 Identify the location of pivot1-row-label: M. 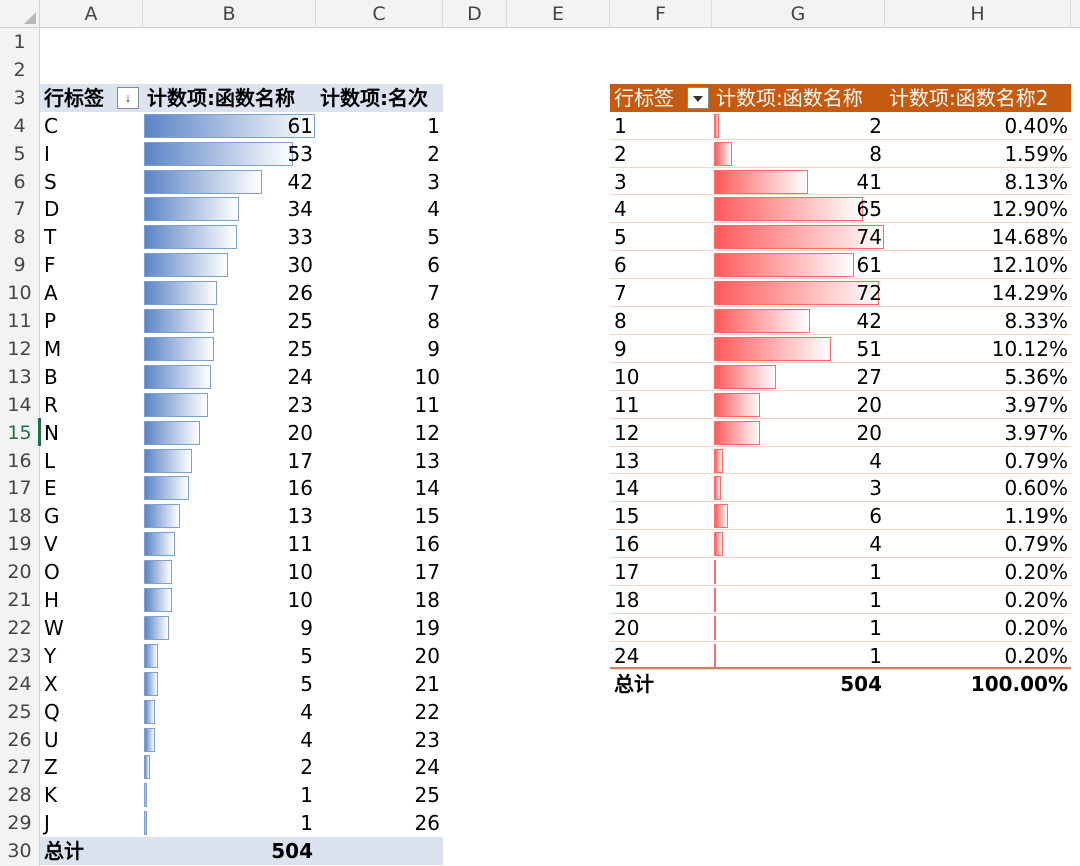
(90, 349).